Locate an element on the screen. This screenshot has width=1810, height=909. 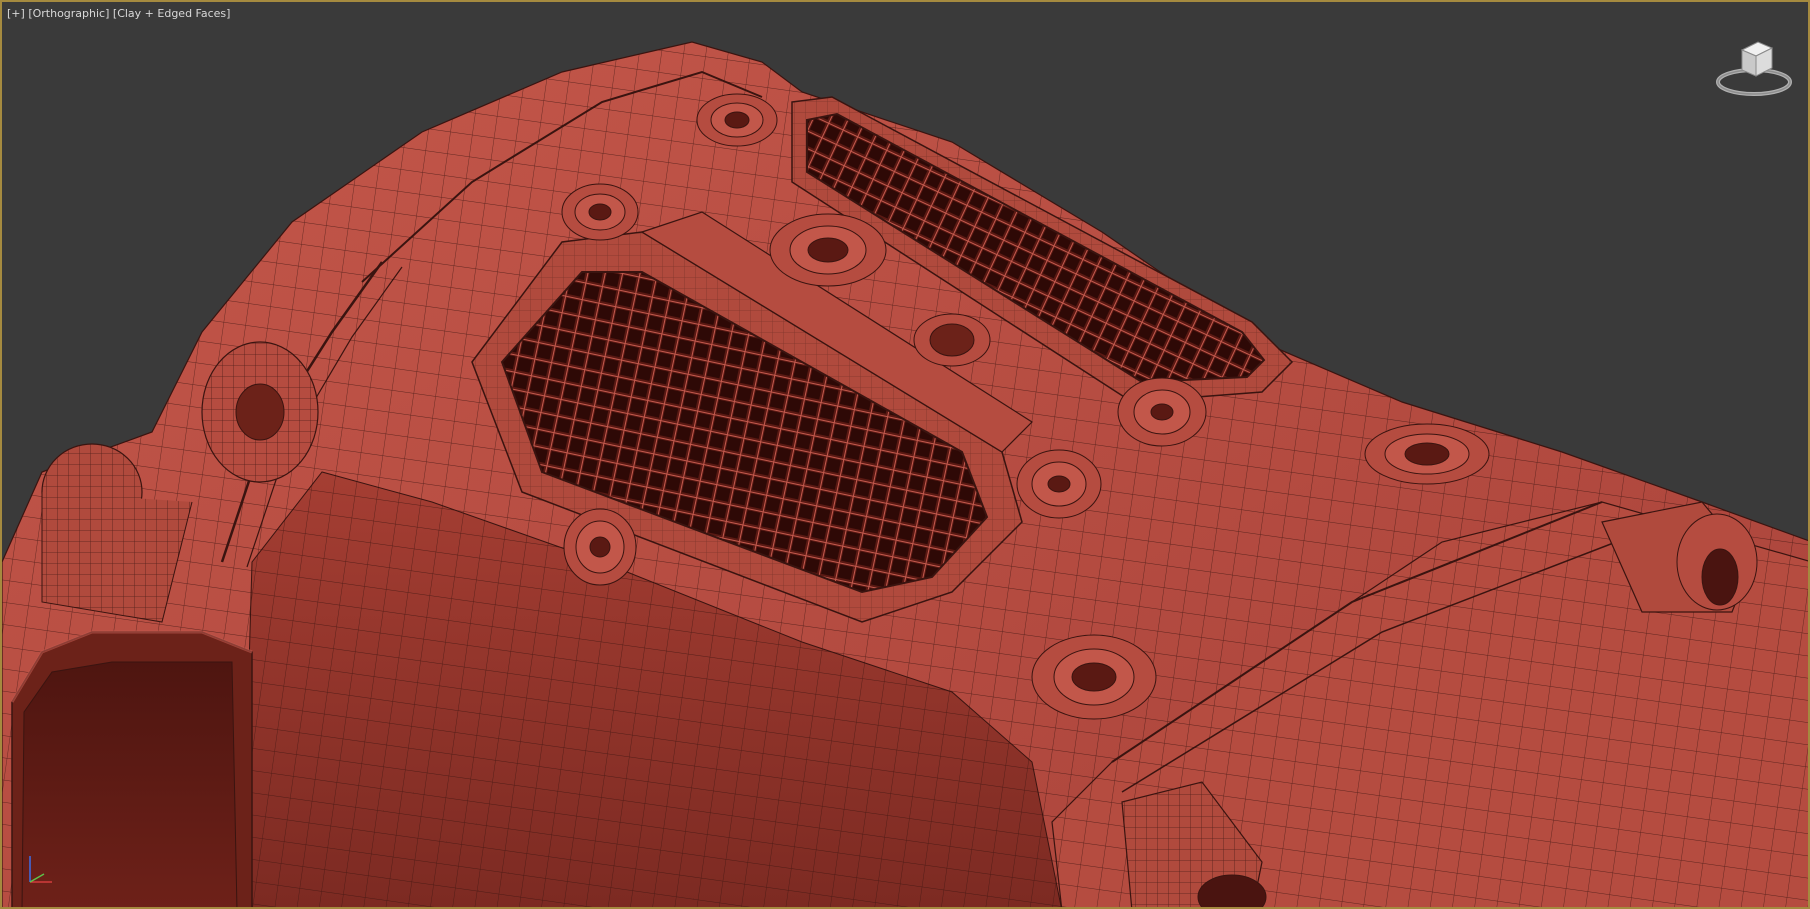
bolt-lower-left is located at coordinates (600, 547).